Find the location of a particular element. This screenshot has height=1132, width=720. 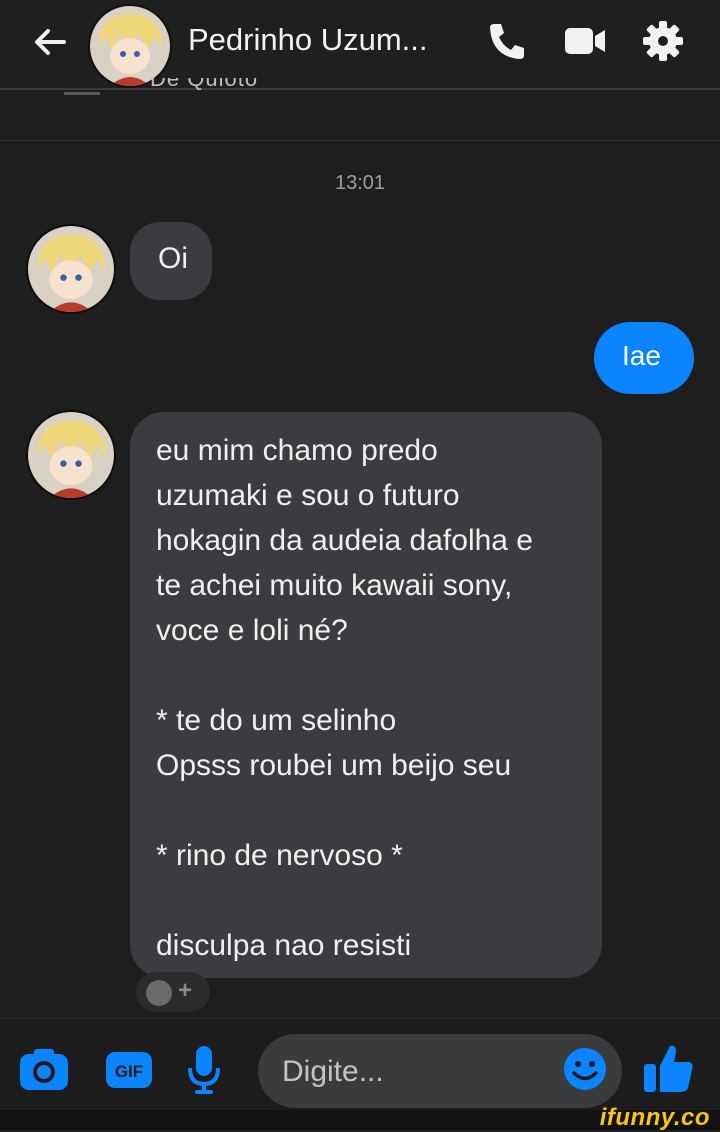

svg-text: GIF is located at coordinates (129, 1071).